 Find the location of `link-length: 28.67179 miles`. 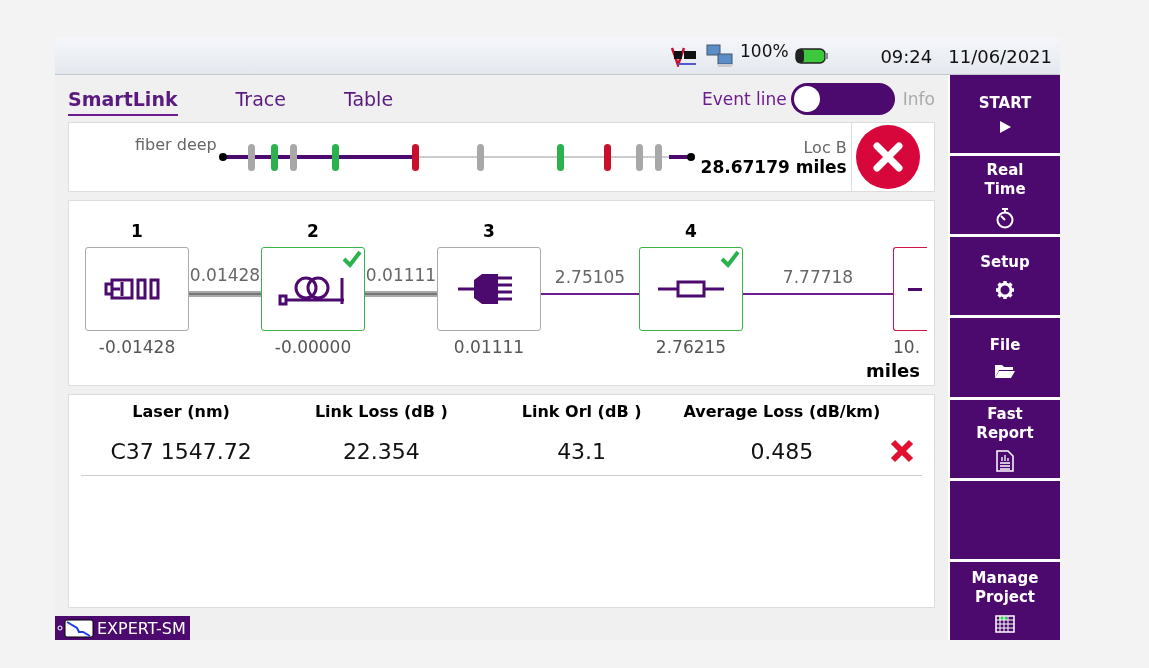

link-length: 28.67179 miles is located at coordinates (773, 166).